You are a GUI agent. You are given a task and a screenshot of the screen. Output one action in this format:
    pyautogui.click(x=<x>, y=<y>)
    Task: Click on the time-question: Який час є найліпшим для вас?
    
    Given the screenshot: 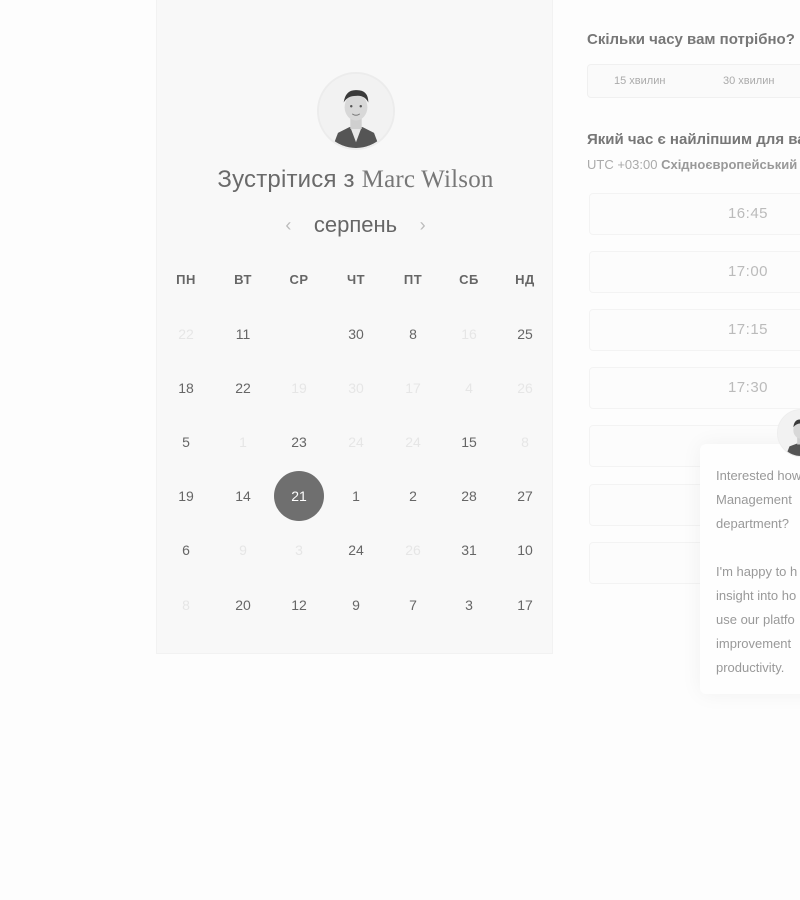 What is the action you would take?
    pyautogui.click(x=693, y=139)
    